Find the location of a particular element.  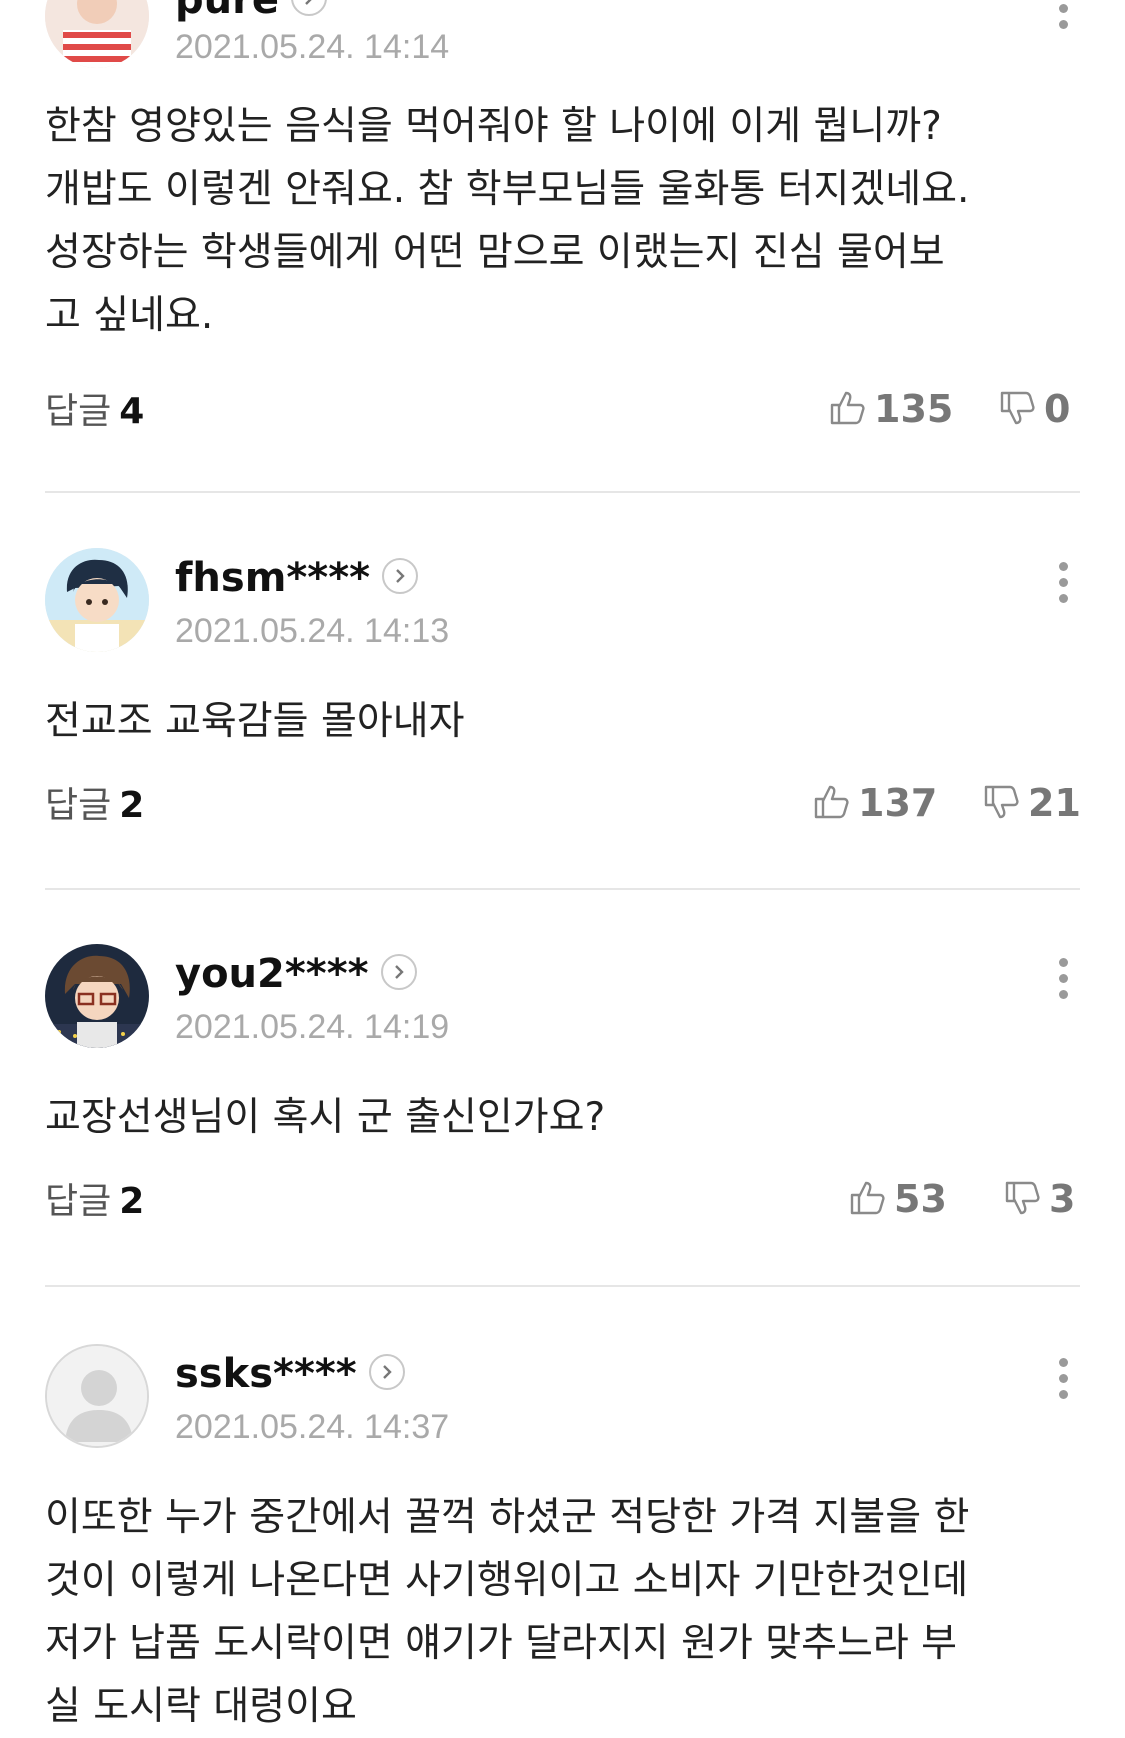

dislike-count: 21 is located at coordinates (1054, 803).